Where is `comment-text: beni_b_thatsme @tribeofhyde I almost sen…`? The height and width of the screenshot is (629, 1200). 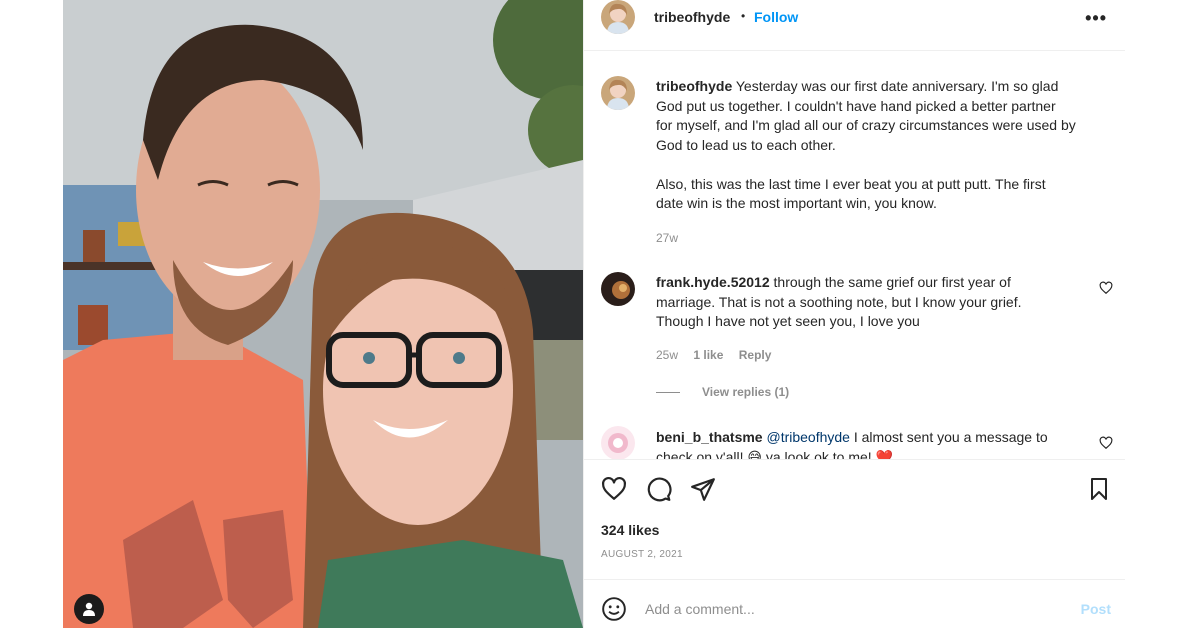 comment-text: beni_b_thatsme @tribeofhyde I almost sen… is located at coordinates (866, 443).